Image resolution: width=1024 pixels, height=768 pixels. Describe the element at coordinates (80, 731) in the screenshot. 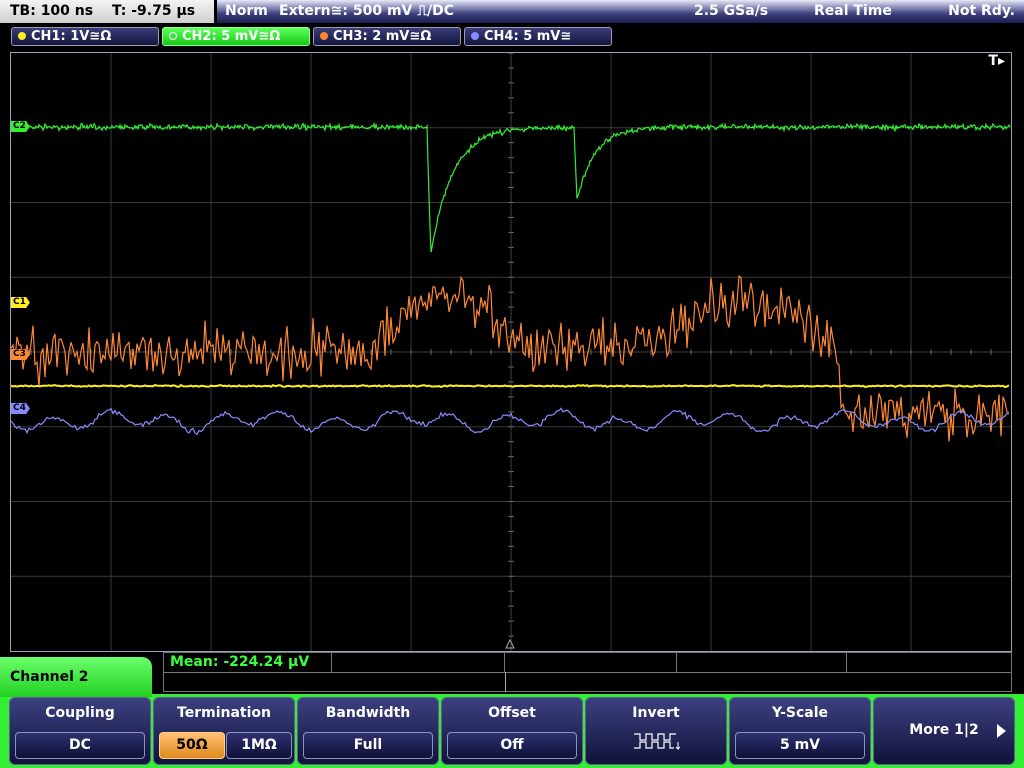

I see `coupling-softkey: Coupling DC` at that location.